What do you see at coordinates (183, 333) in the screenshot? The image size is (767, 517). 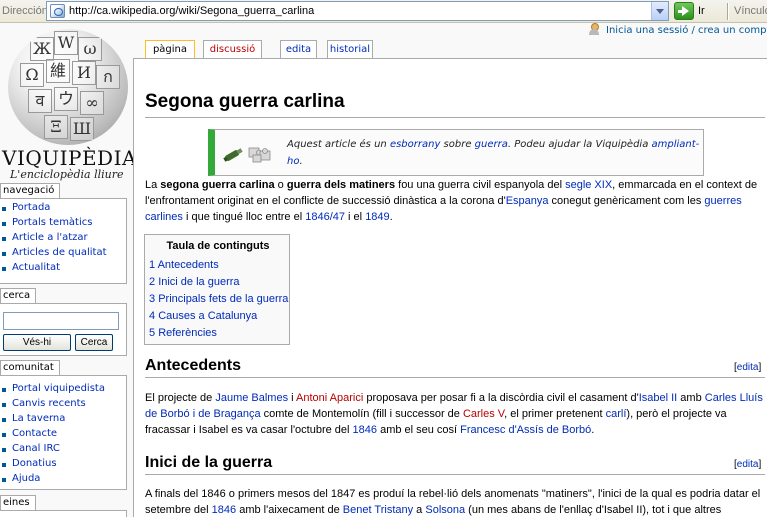 I see `toc-item-referencies: 5 Referències` at bounding box center [183, 333].